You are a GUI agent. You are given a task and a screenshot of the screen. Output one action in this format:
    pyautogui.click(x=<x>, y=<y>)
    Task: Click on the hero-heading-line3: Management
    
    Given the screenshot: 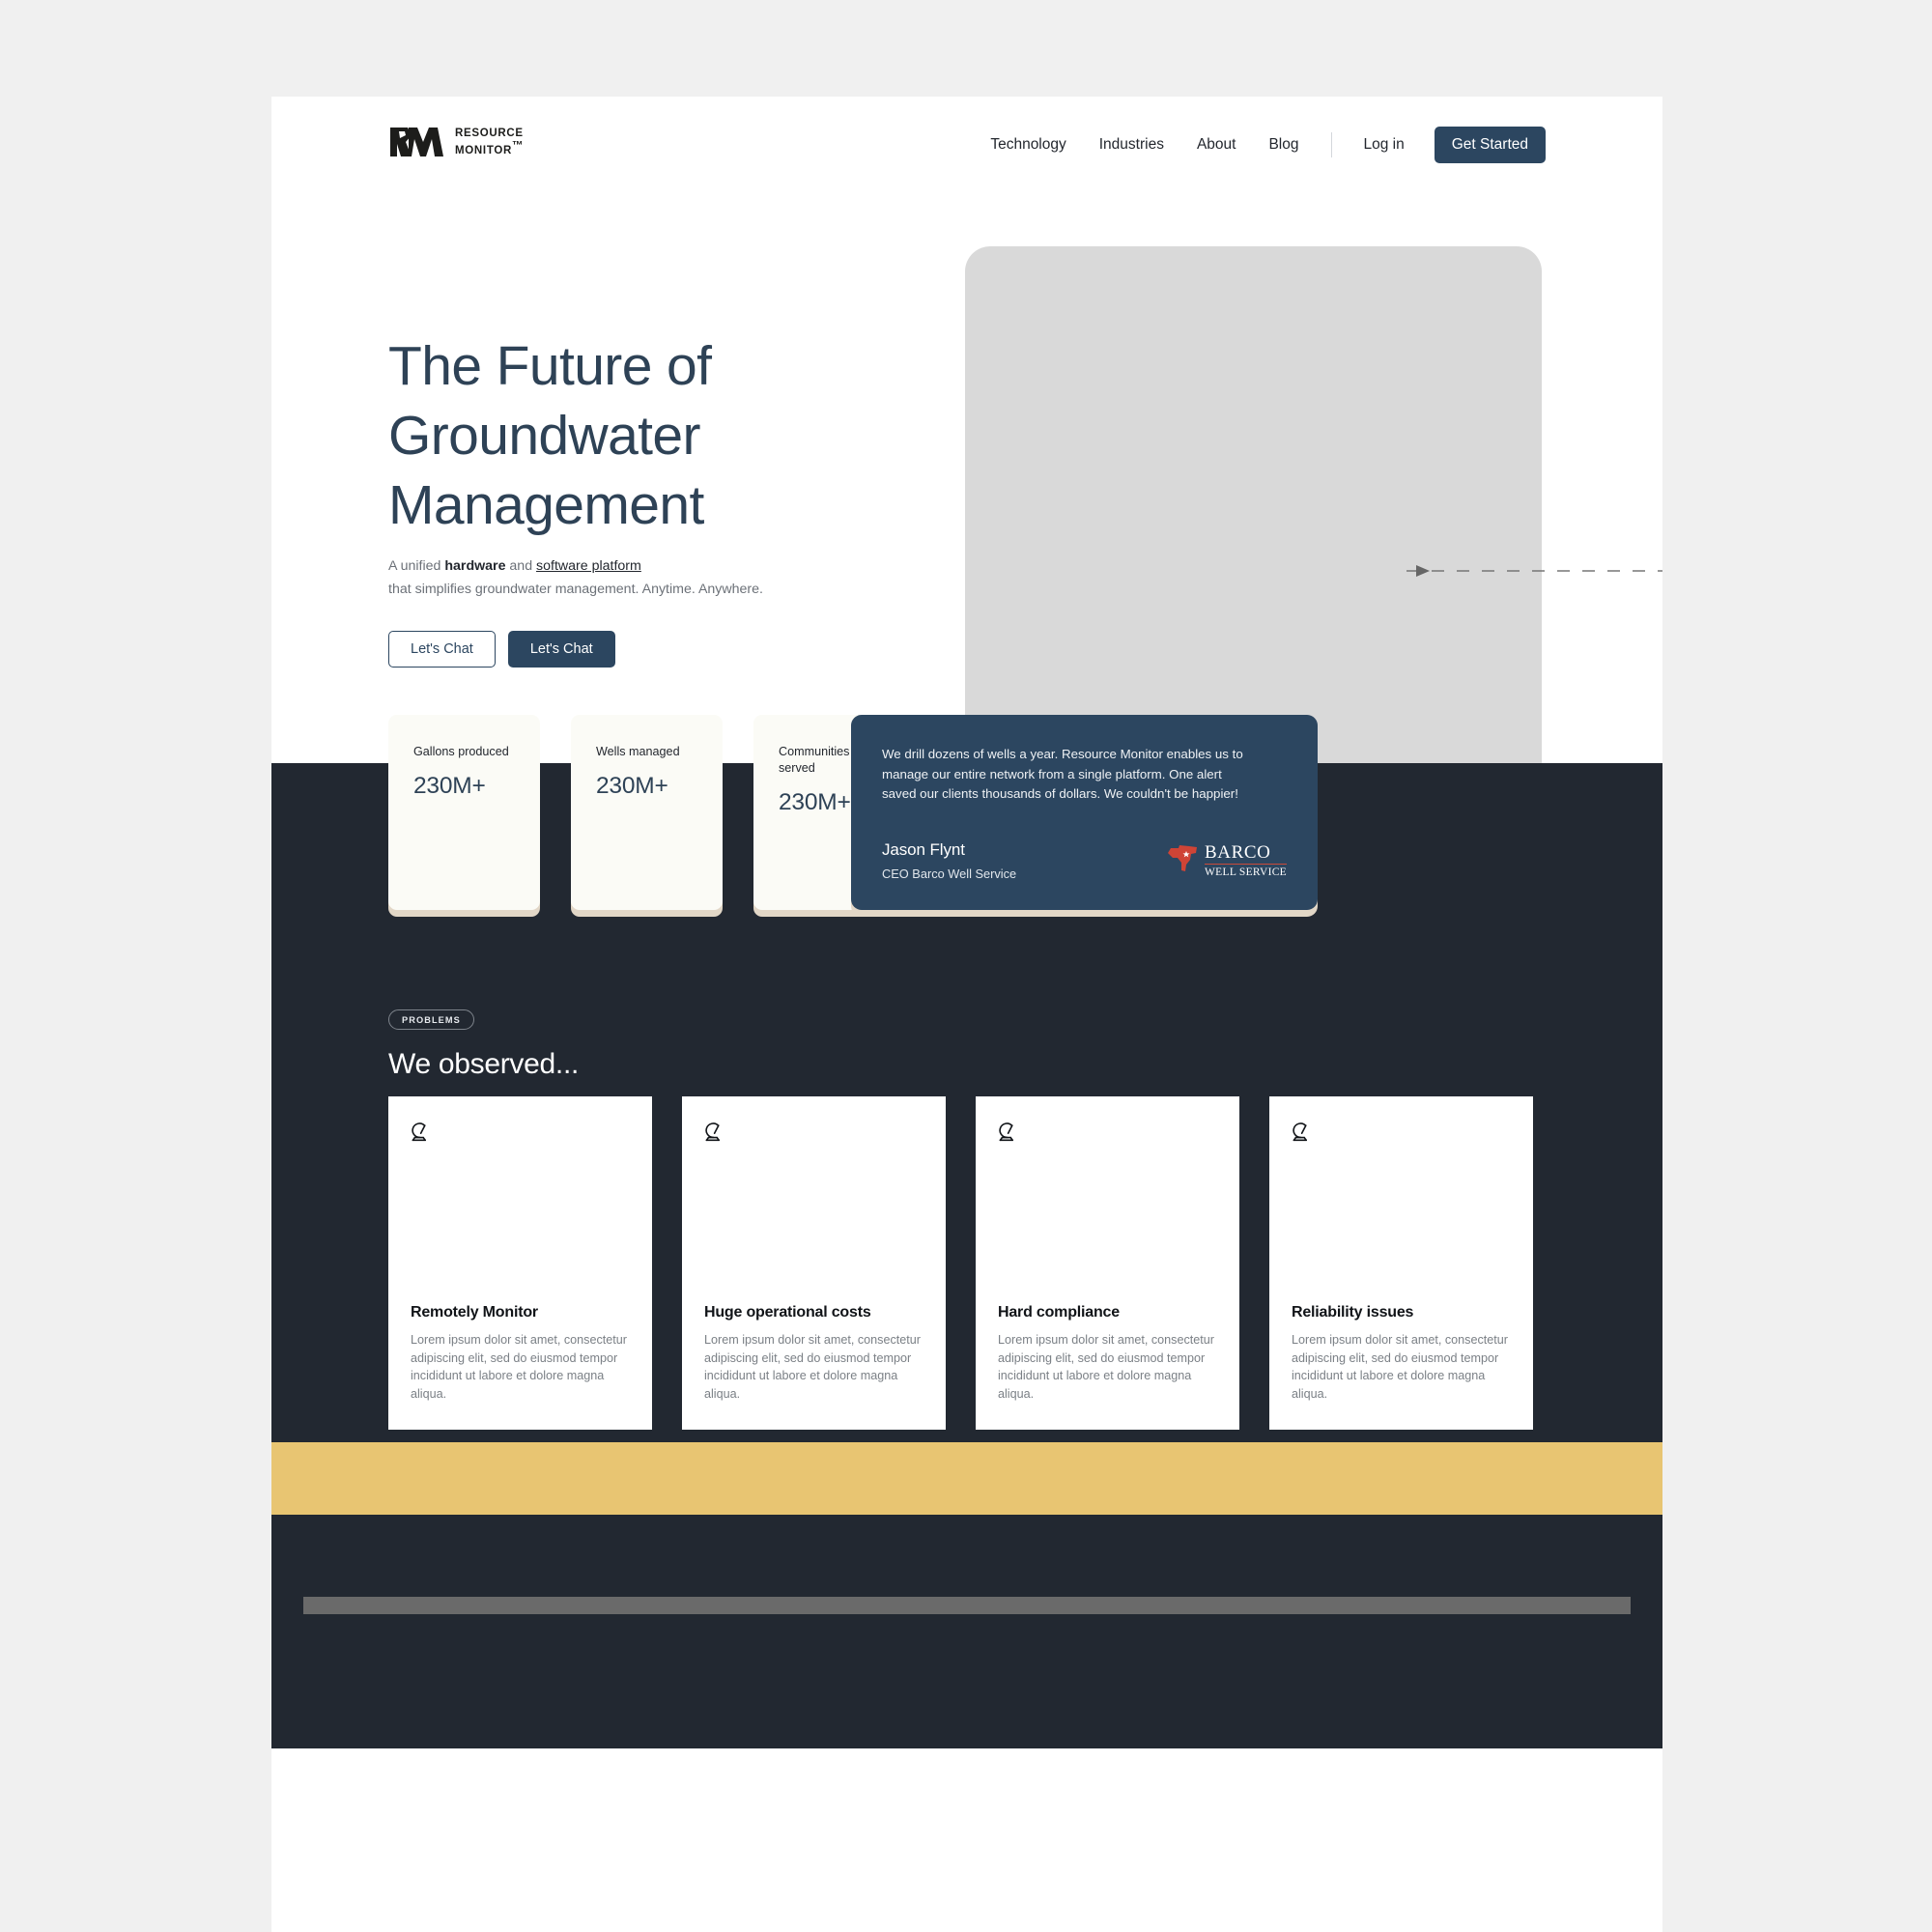 What is the action you would take?
    pyautogui.click(x=546, y=505)
    